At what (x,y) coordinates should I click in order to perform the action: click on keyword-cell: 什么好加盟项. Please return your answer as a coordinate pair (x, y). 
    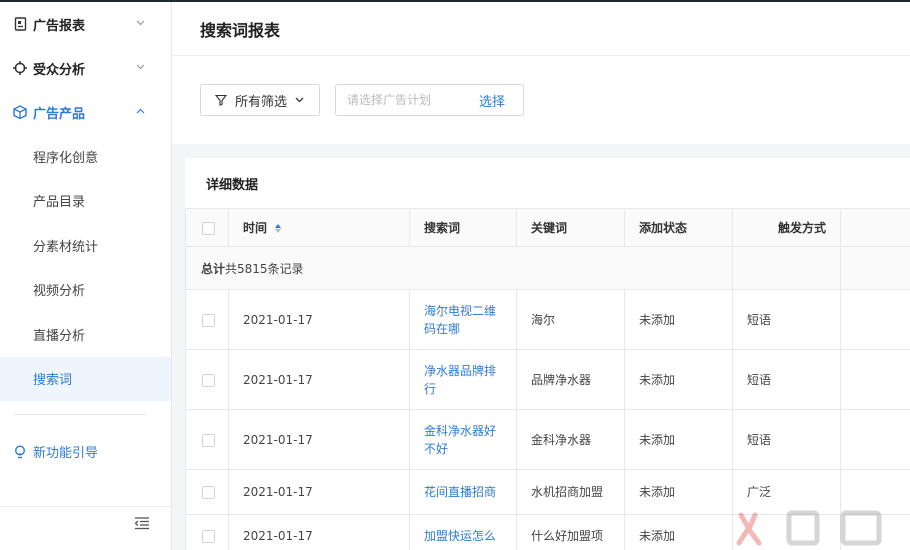
    Looking at the image, I should click on (570, 532).